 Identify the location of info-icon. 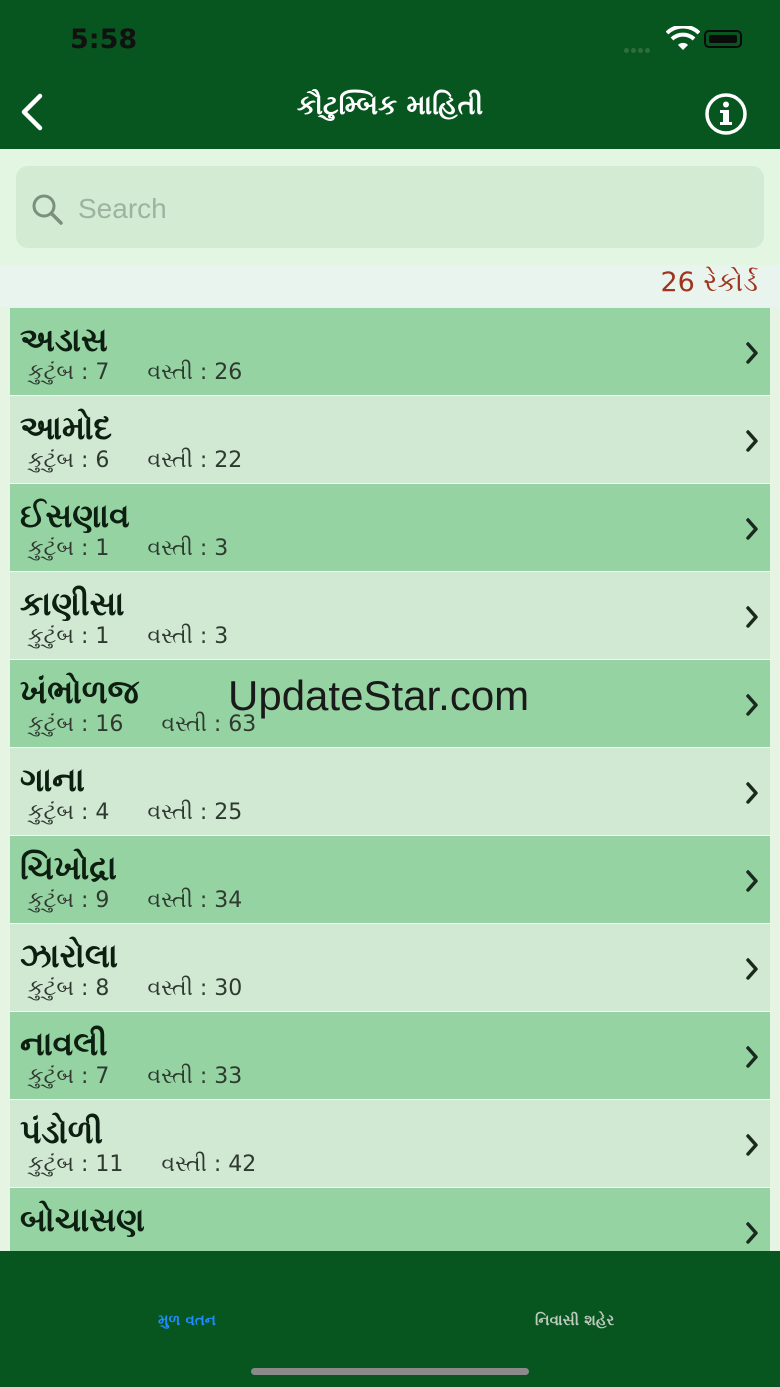
(726, 114).